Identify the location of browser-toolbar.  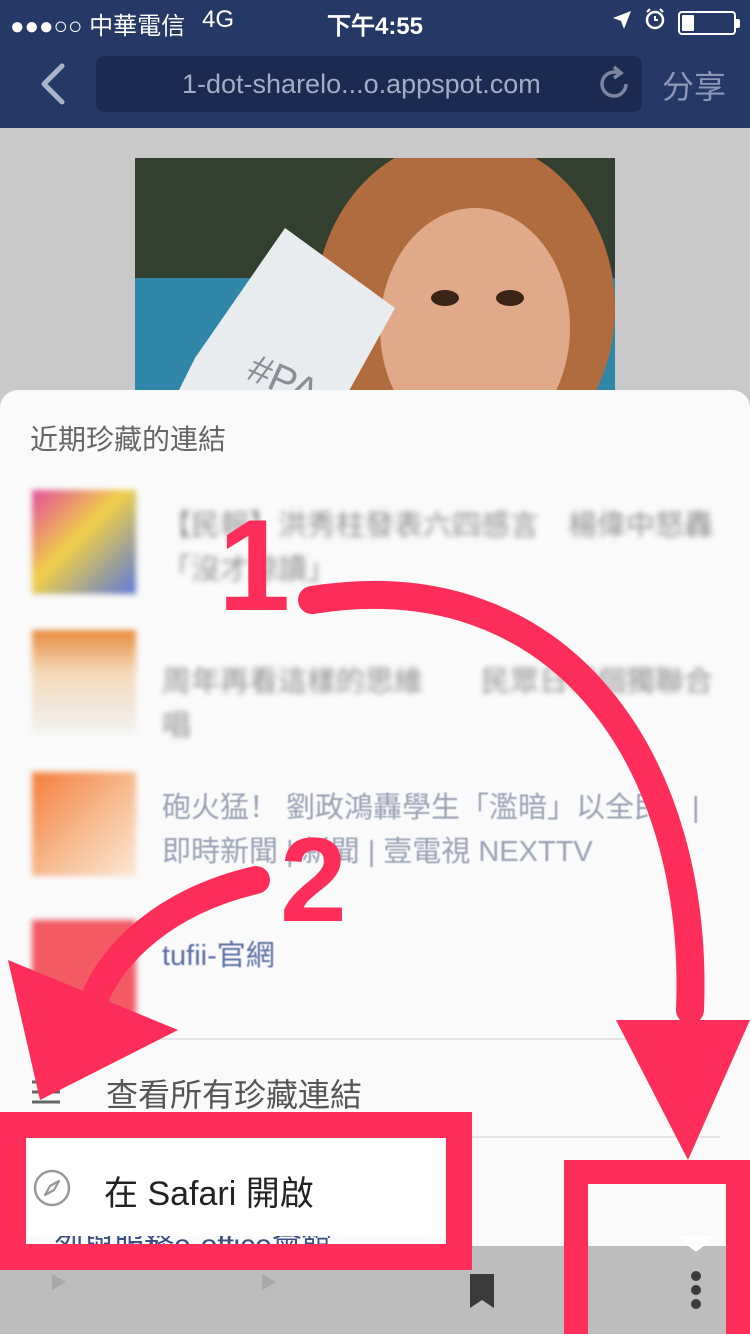
(375, 1290).